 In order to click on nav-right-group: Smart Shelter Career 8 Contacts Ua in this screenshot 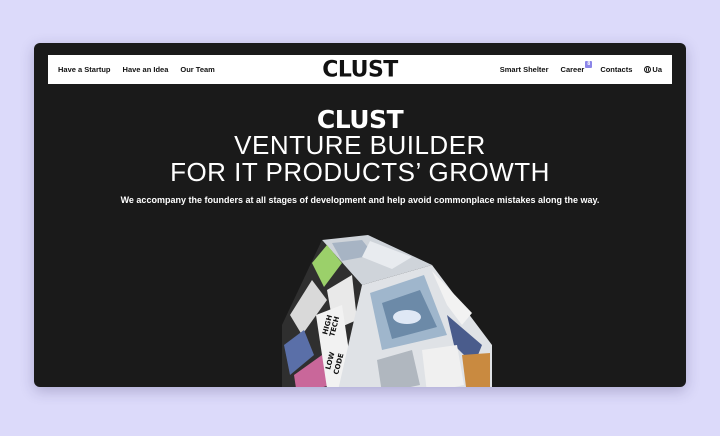, I will do `click(581, 67)`.